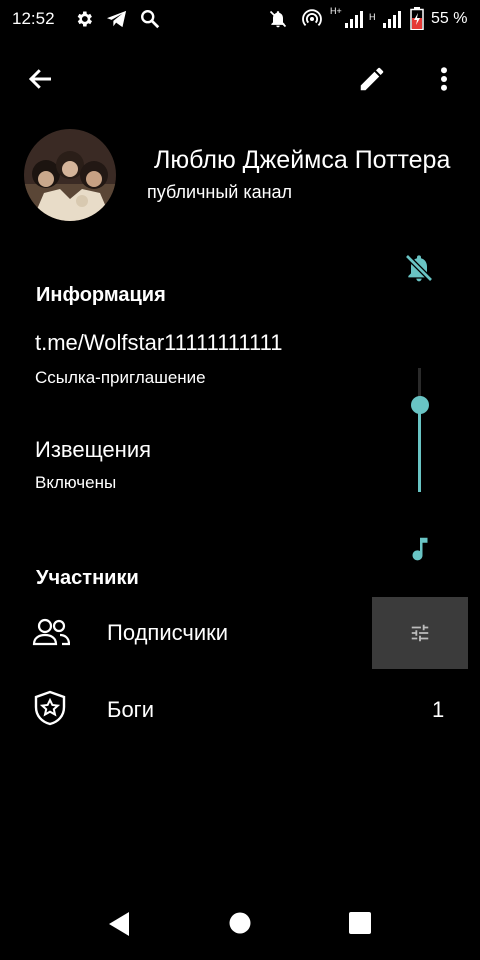 The image size is (480, 960). Describe the element at coordinates (240, 78) in the screenshot. I see `app-bar` at that location.